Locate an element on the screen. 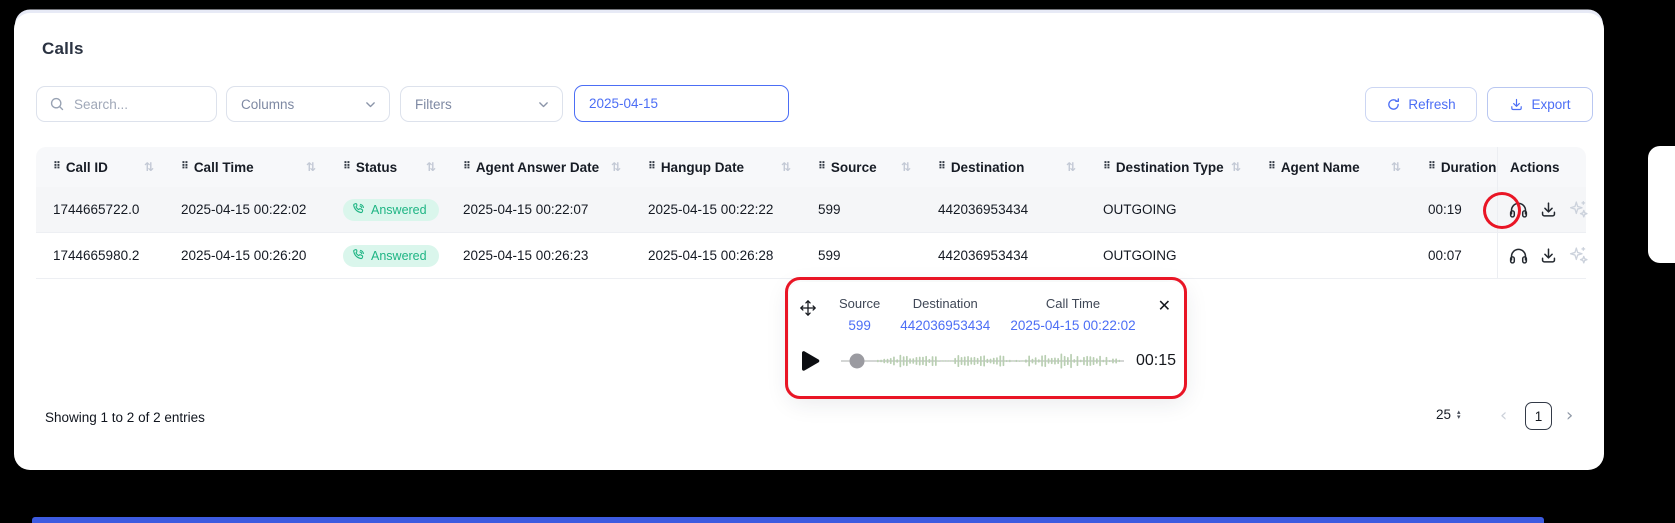 The width and height of the screenshot is (1675, 523). export-button-label: Export is located at coordinates (1551, 104).